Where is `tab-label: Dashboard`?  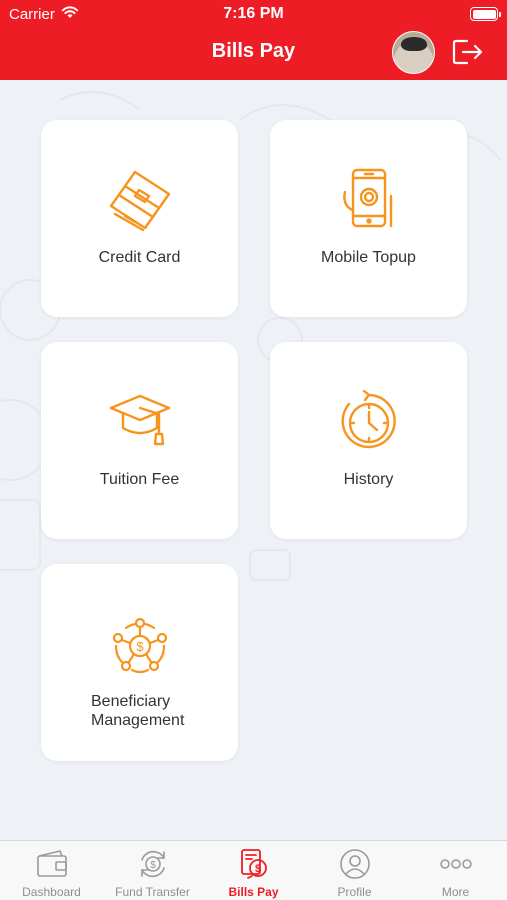
tab-label: Dashboard is located at coordinates (51, 892).